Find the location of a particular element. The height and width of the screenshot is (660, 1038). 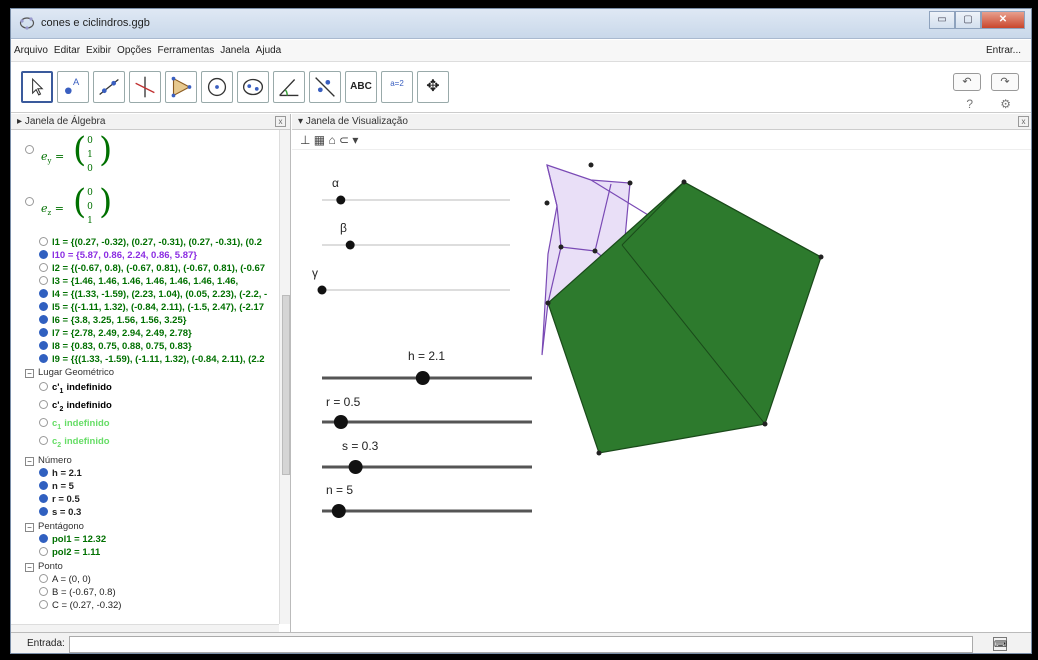

graphics-close-button: x is located at coordinates (1023, 121).